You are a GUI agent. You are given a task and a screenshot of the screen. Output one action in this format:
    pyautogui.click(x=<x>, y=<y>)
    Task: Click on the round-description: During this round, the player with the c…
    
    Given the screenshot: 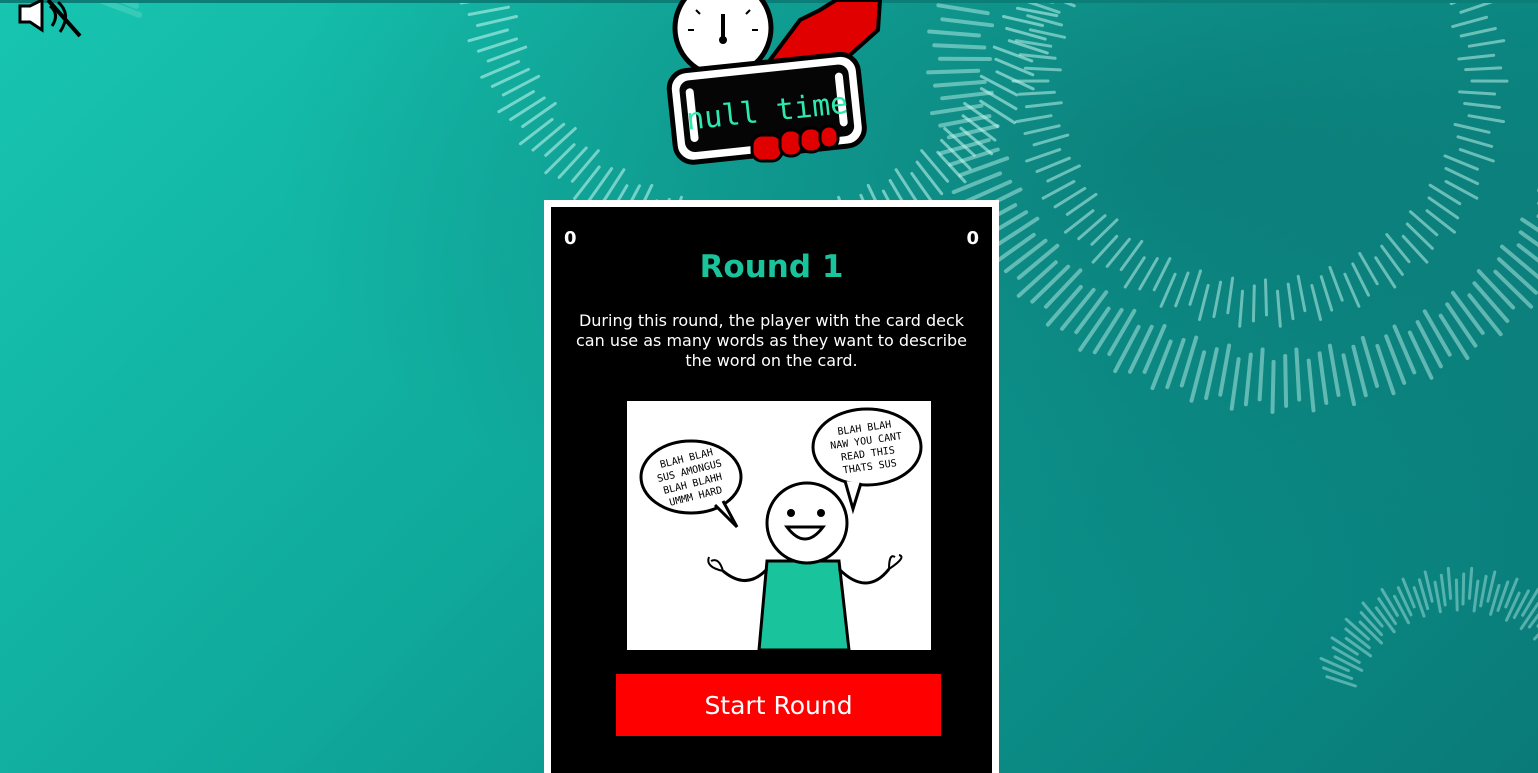 What is the action you would take?
    pyautogui.click(x=771, y=340)
    